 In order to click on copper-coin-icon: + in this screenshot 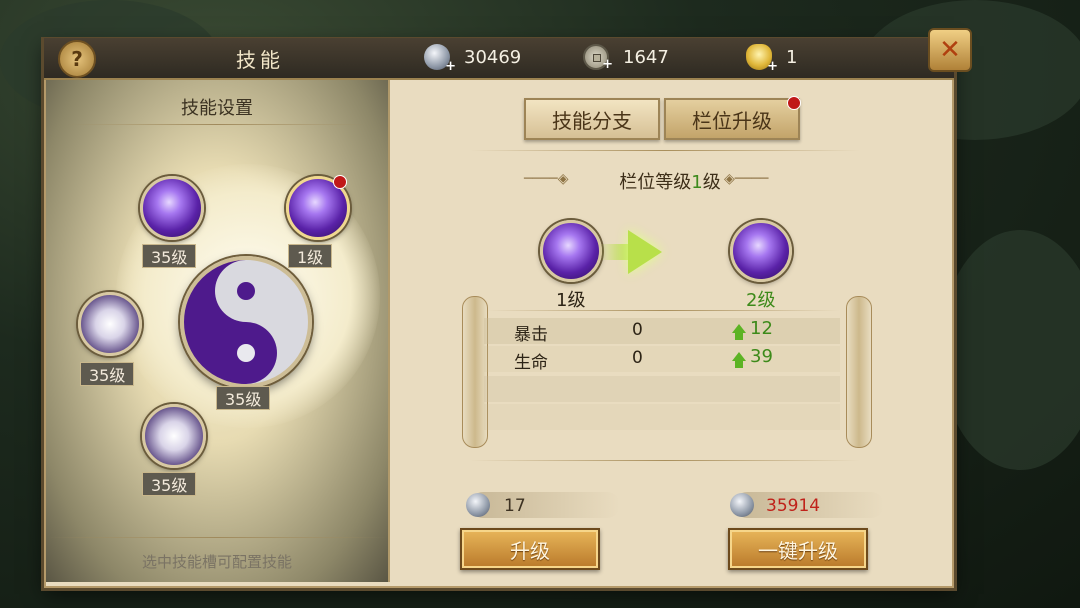, I will do `click(598, 58)`.